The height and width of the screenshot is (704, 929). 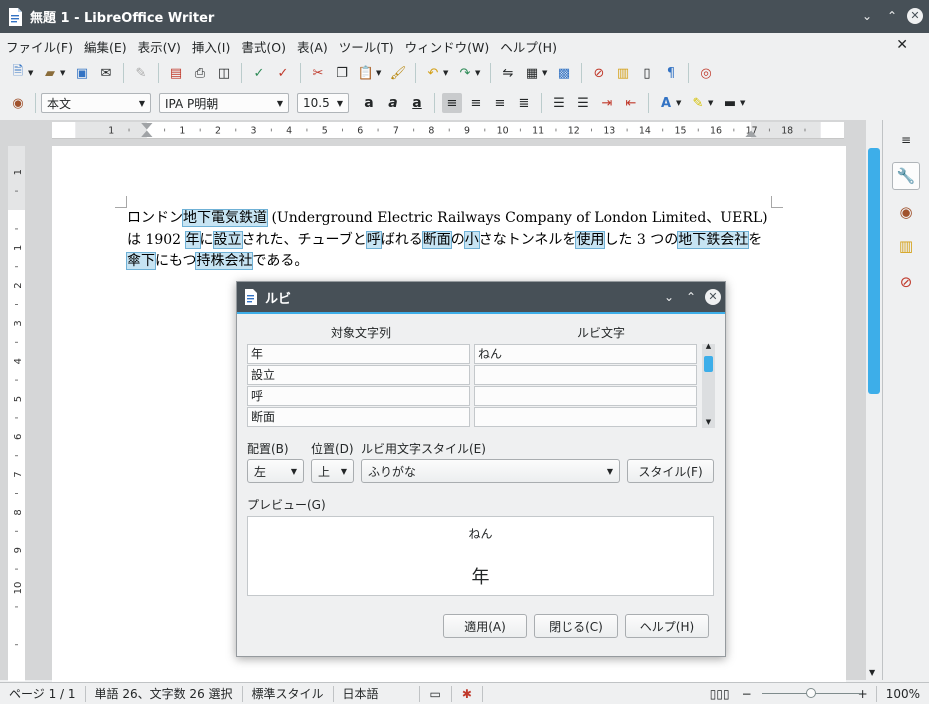 I want to click on special-char-icon: ▯, so click(x=647, y=73).